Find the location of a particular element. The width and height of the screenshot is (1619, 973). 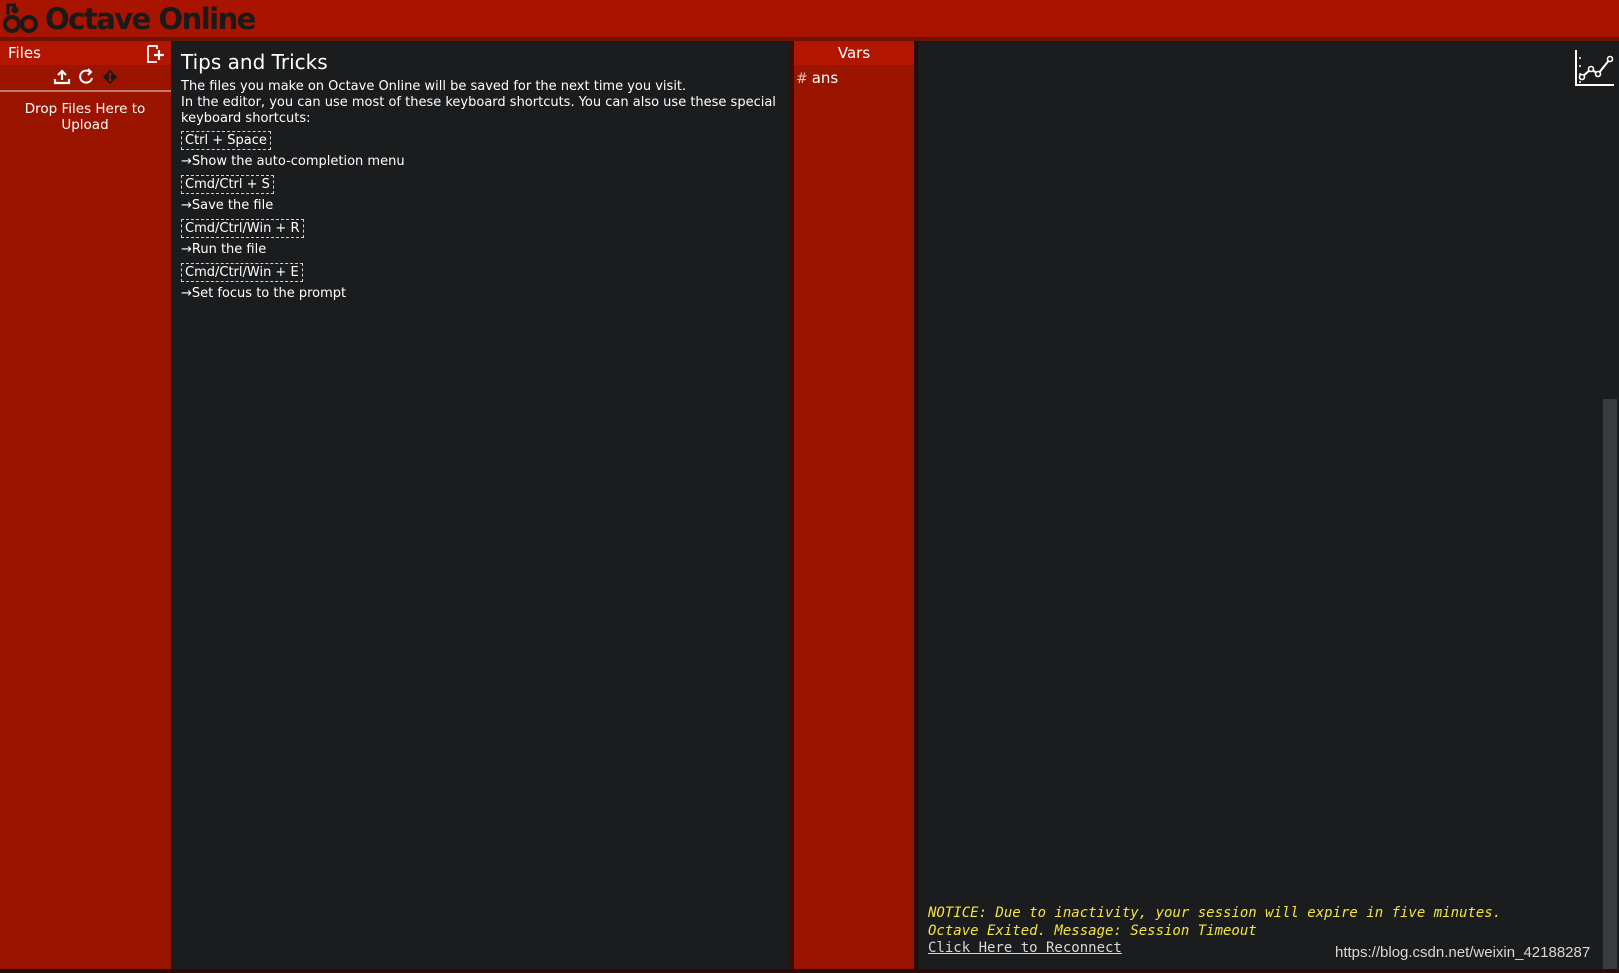

files-toolbar is located at coordinates (85, 77).